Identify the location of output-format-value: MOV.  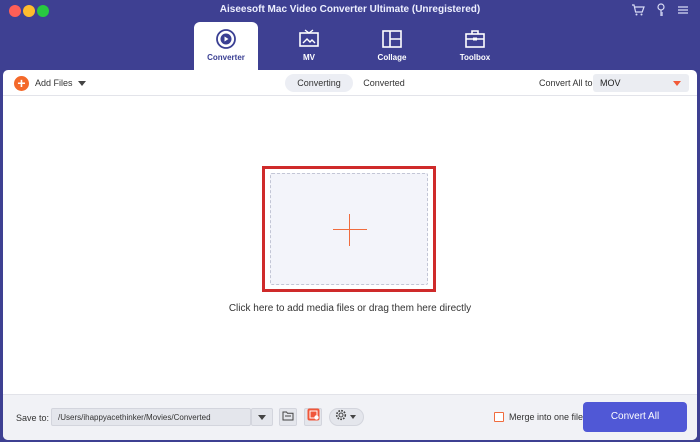
(610, 83).